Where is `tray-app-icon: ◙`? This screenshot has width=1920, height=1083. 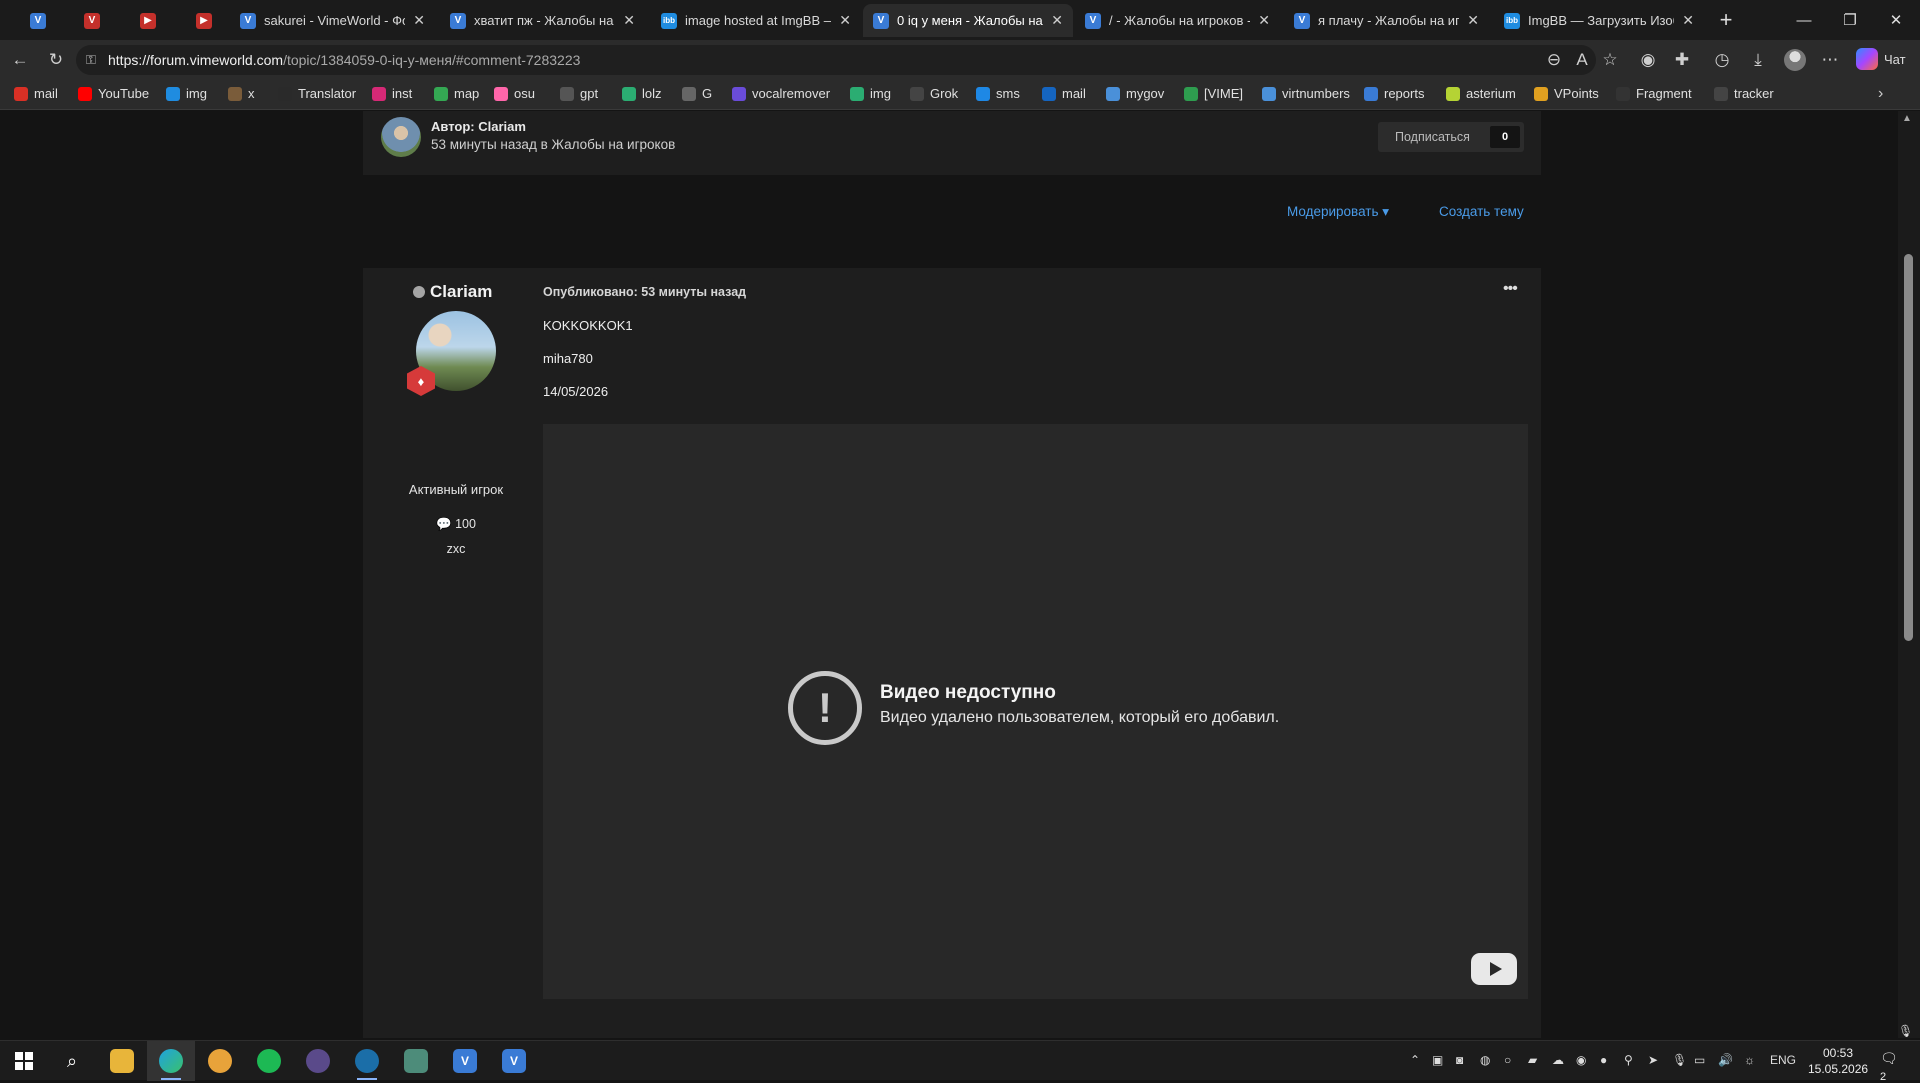
tray-app-icon: ◙ is located at coordinates (1459, 1060).